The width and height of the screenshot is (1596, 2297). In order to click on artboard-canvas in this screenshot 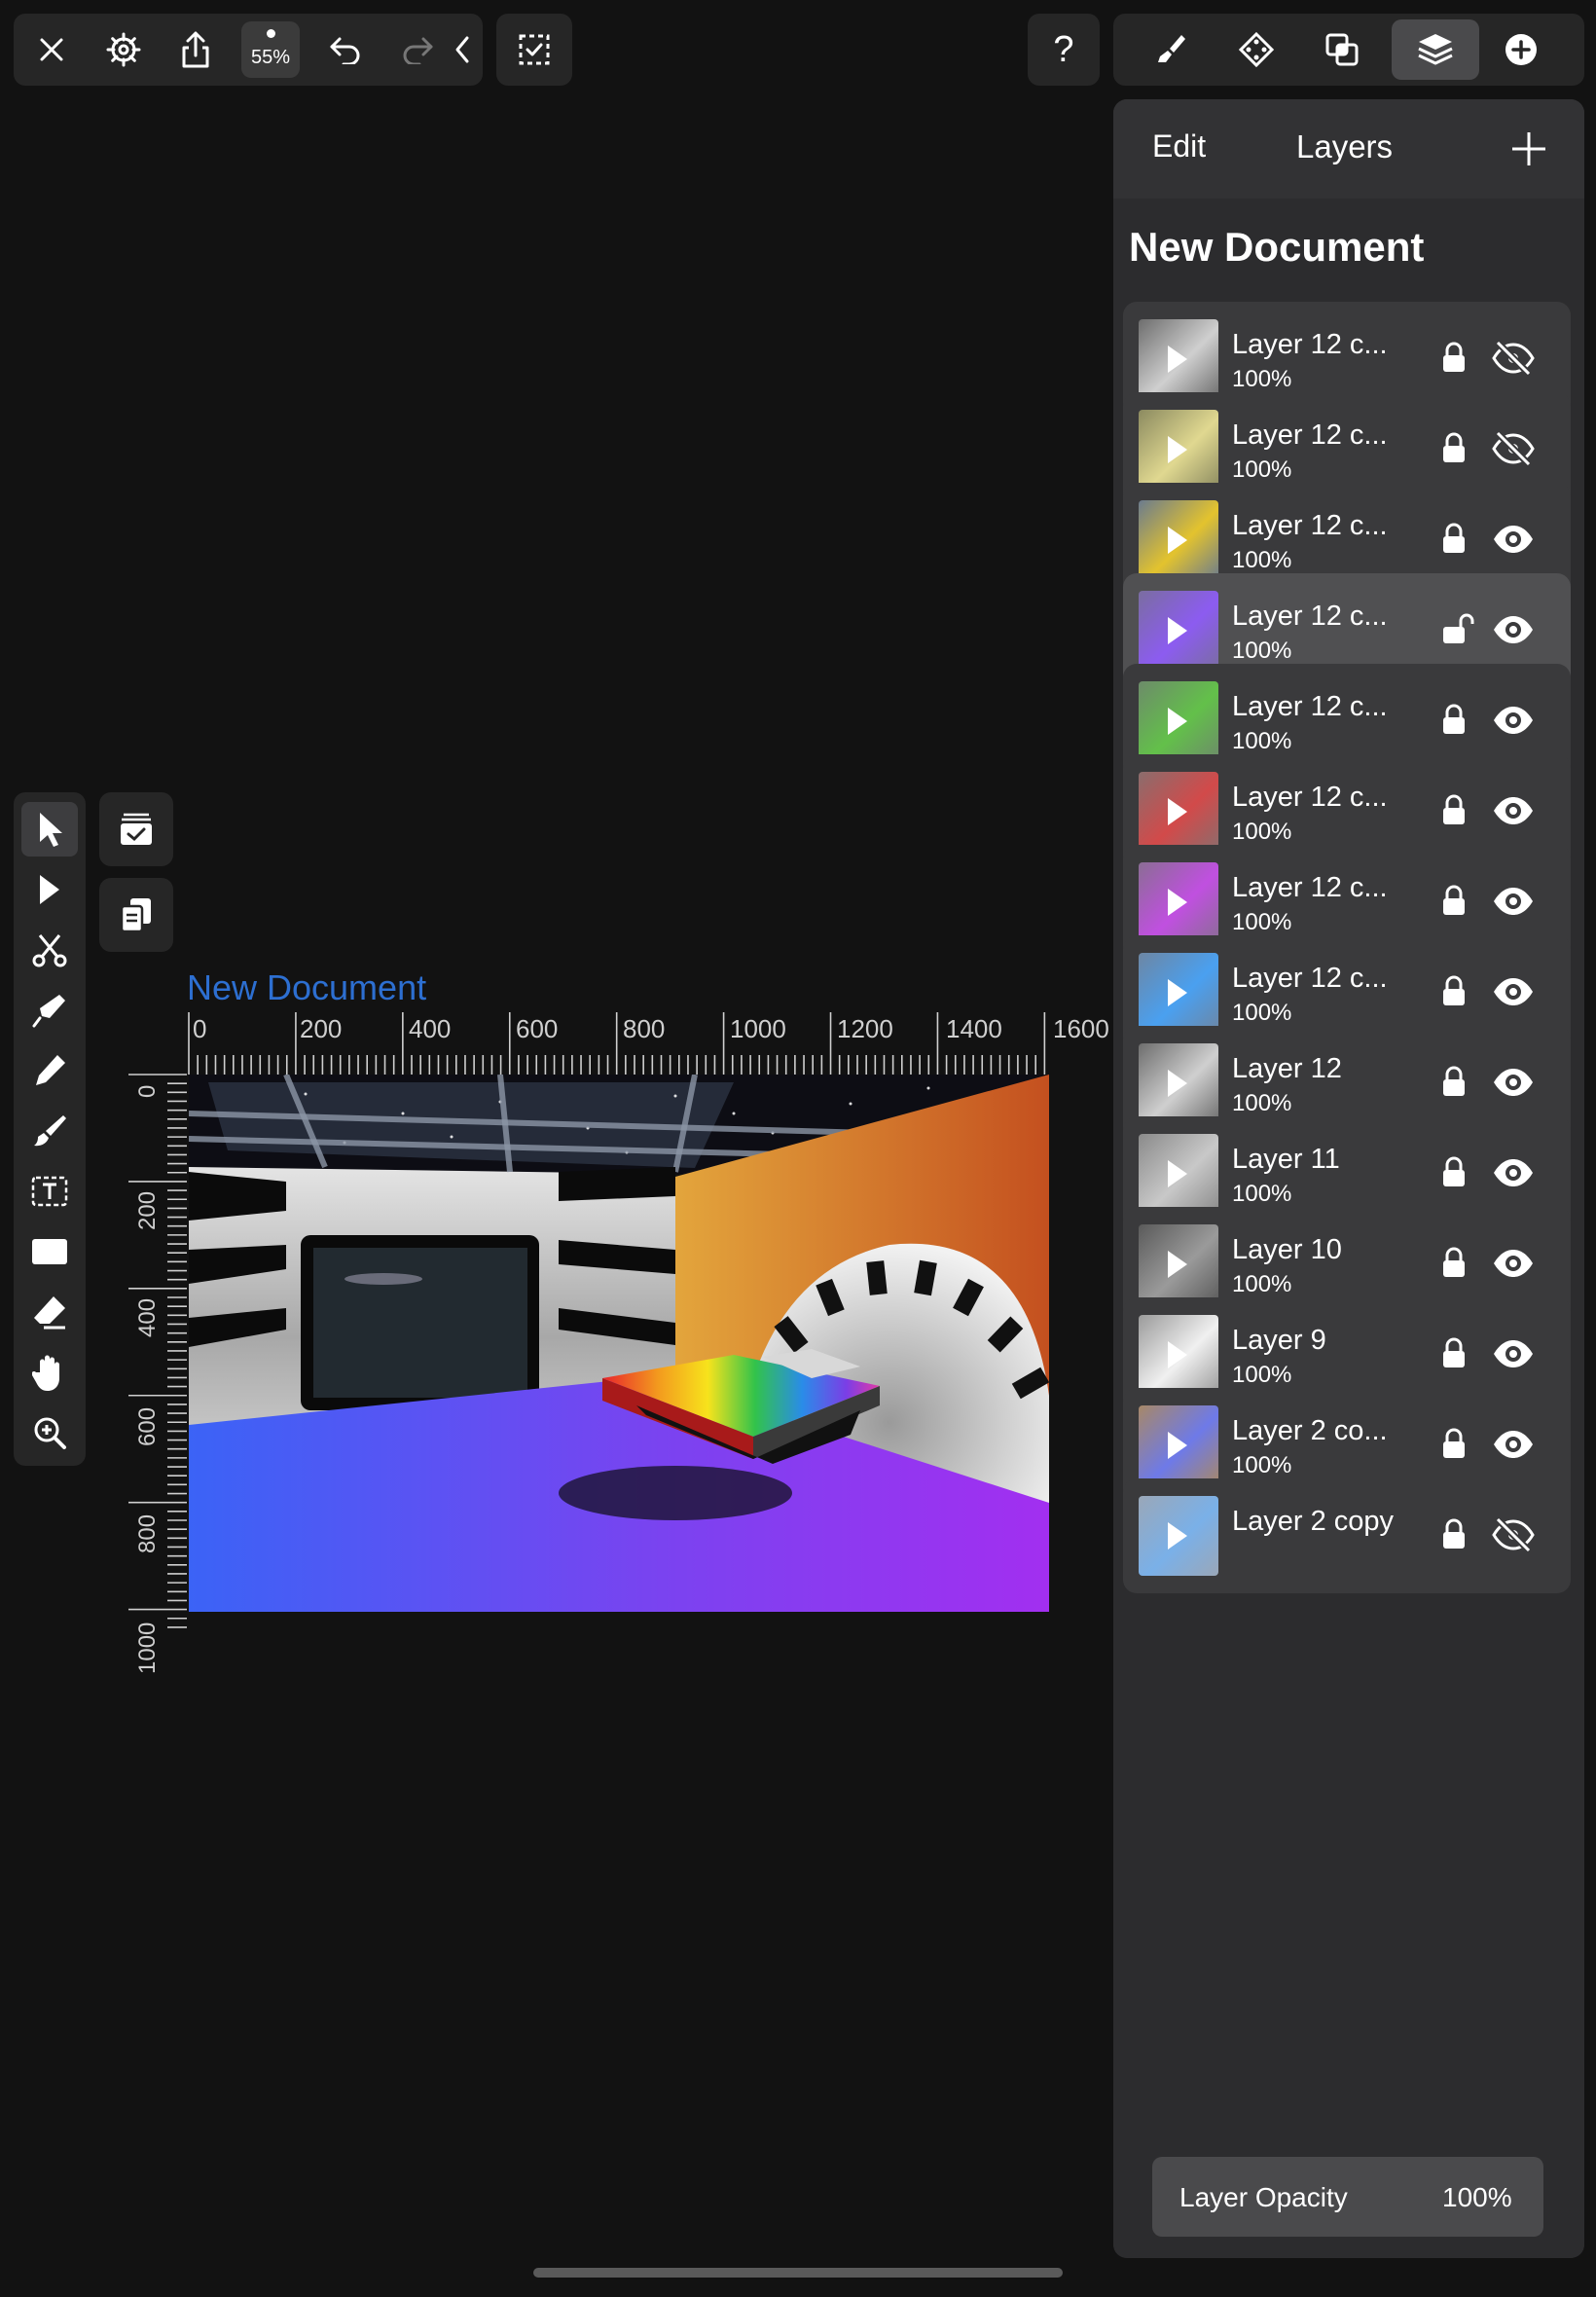, I will do `click(619, 1343)`.